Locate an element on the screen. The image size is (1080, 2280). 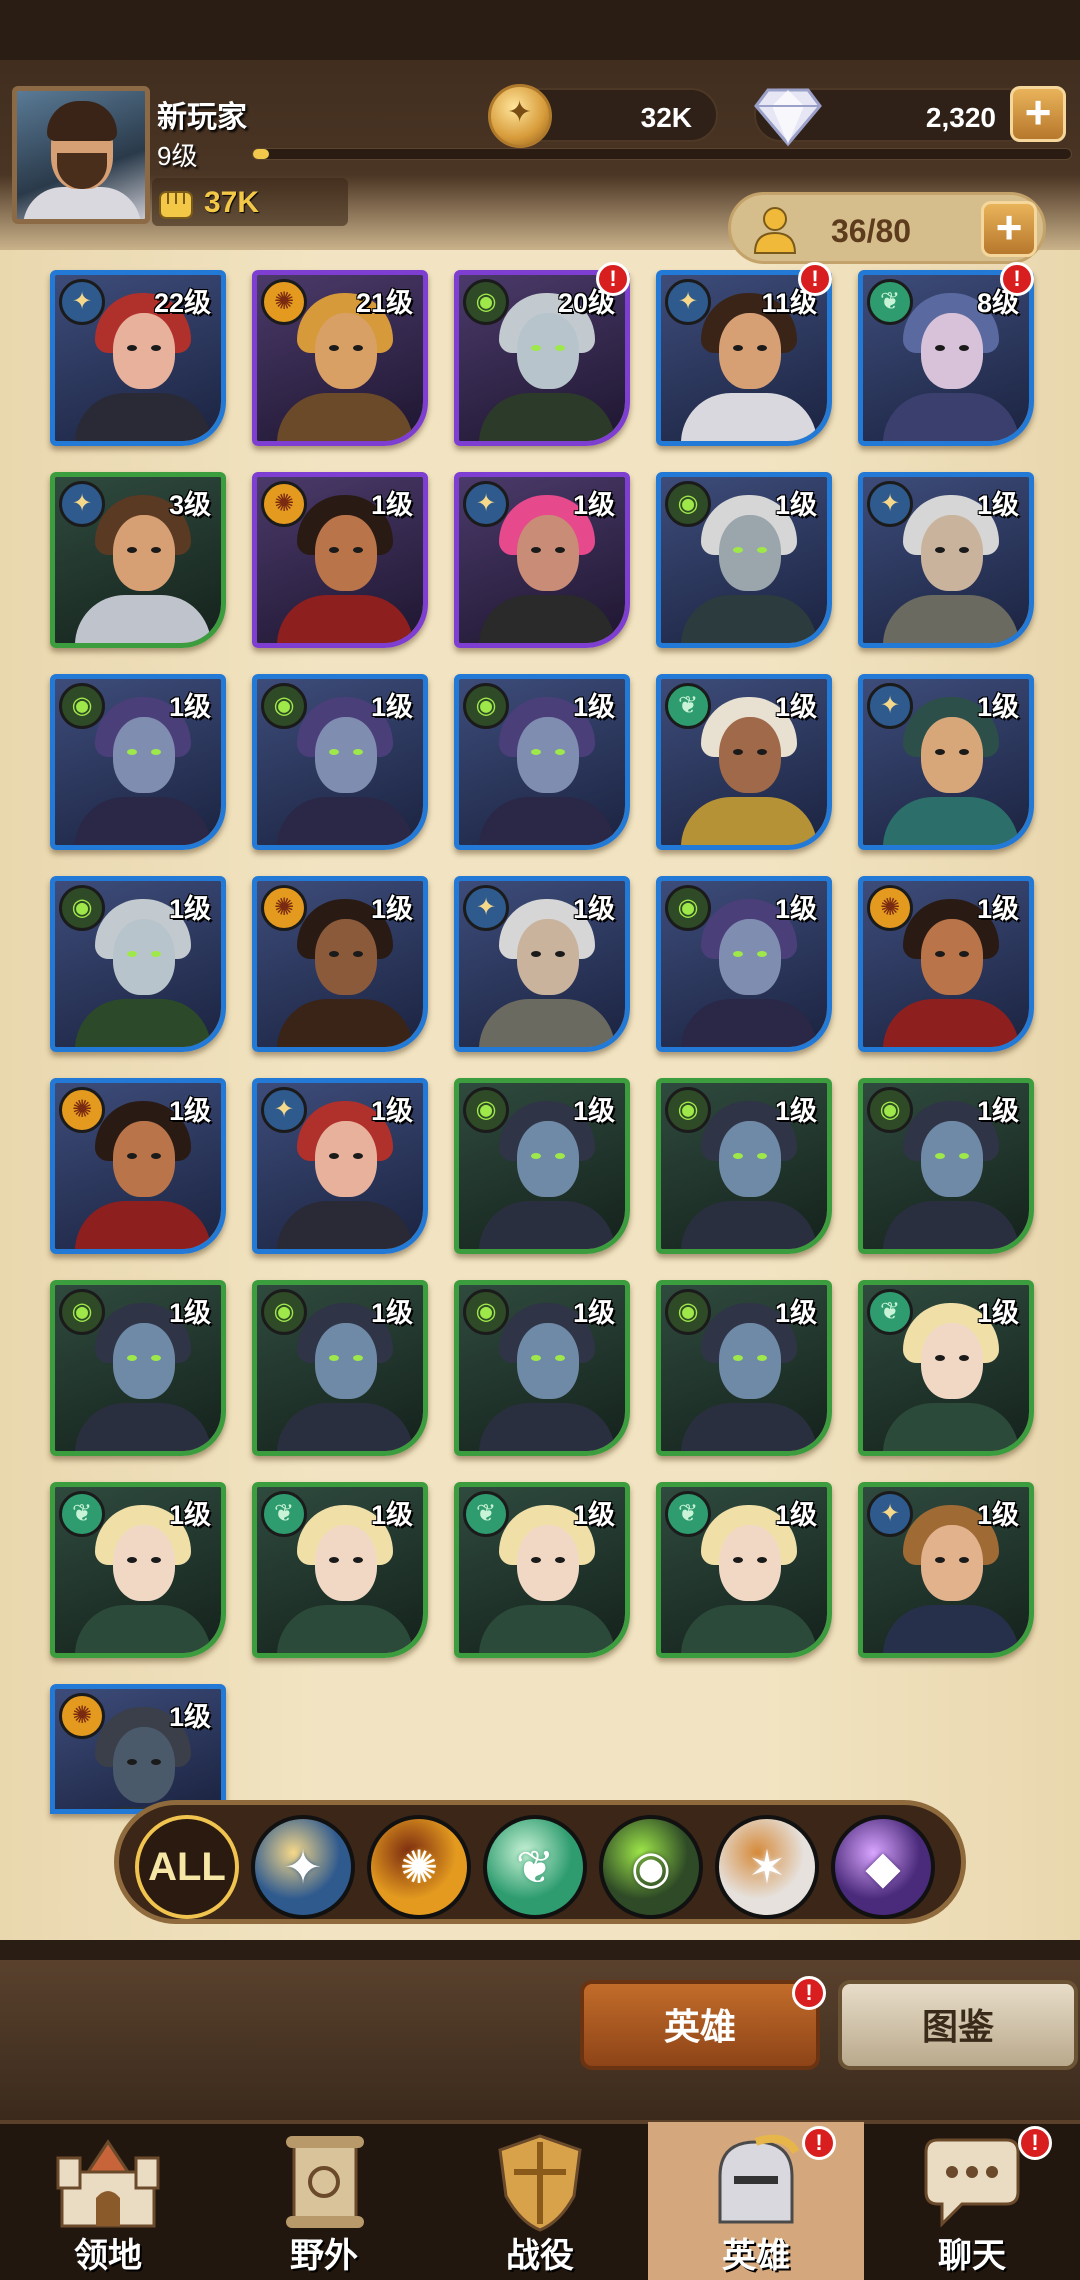
void-faction-icon: ◆ is located at coordinates (883, 1867).